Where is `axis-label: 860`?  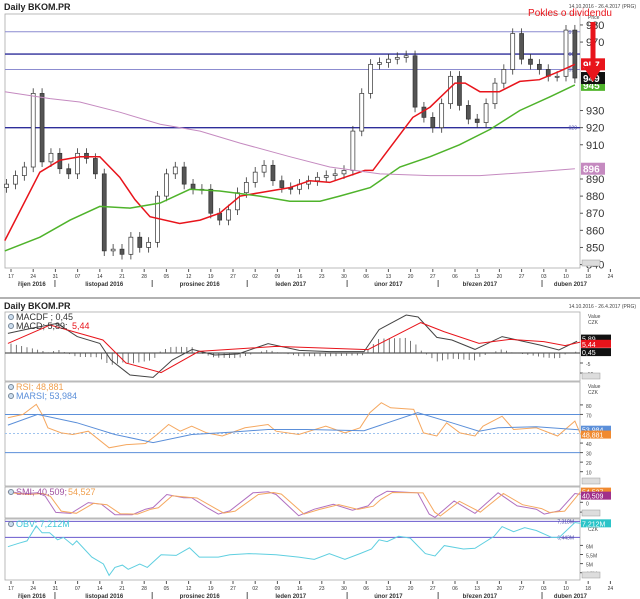 axis-label: 860 is located at coordinates (595, 231).